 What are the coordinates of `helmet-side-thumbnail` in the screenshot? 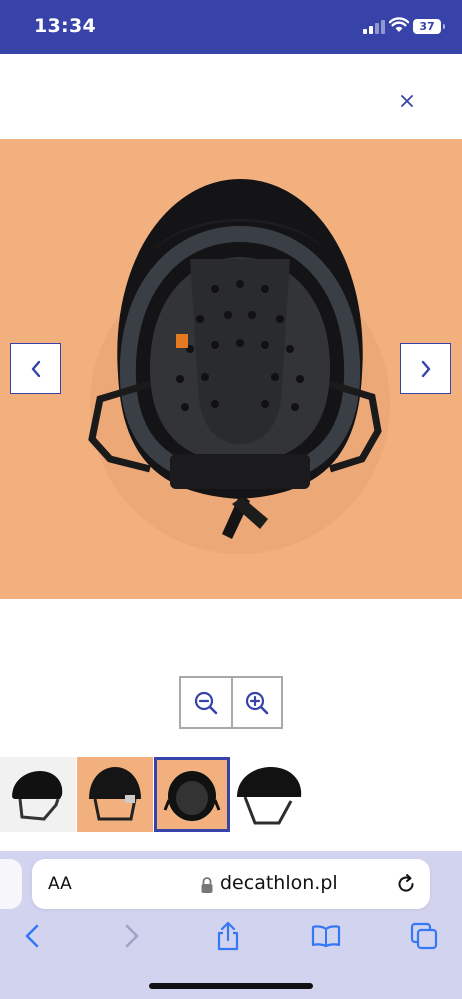 It's located at (37, 796).